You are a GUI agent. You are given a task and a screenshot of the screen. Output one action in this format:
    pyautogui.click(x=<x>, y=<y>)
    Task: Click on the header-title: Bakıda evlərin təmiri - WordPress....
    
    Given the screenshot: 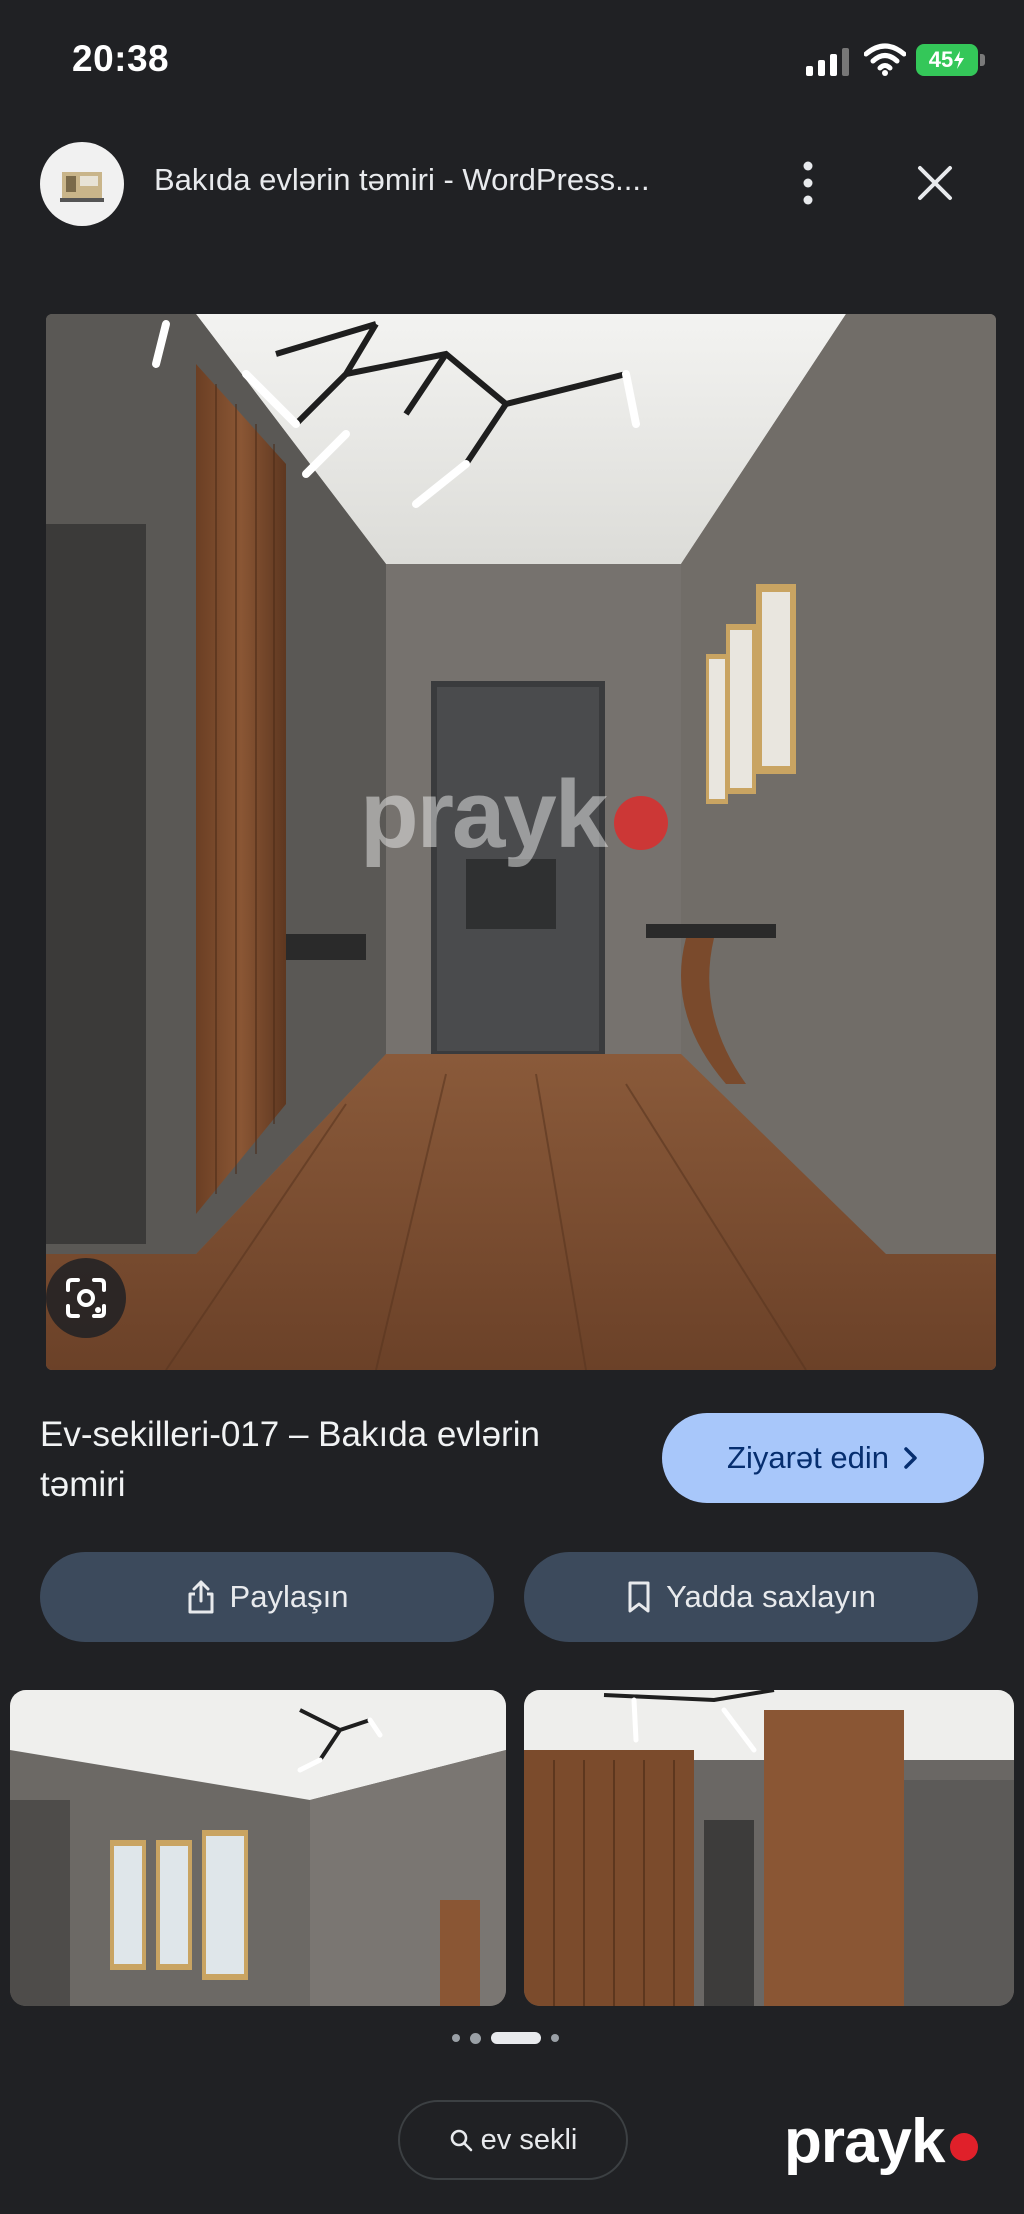 What is the action you would take?
    pyautogui.click(x=402, y=179)
    